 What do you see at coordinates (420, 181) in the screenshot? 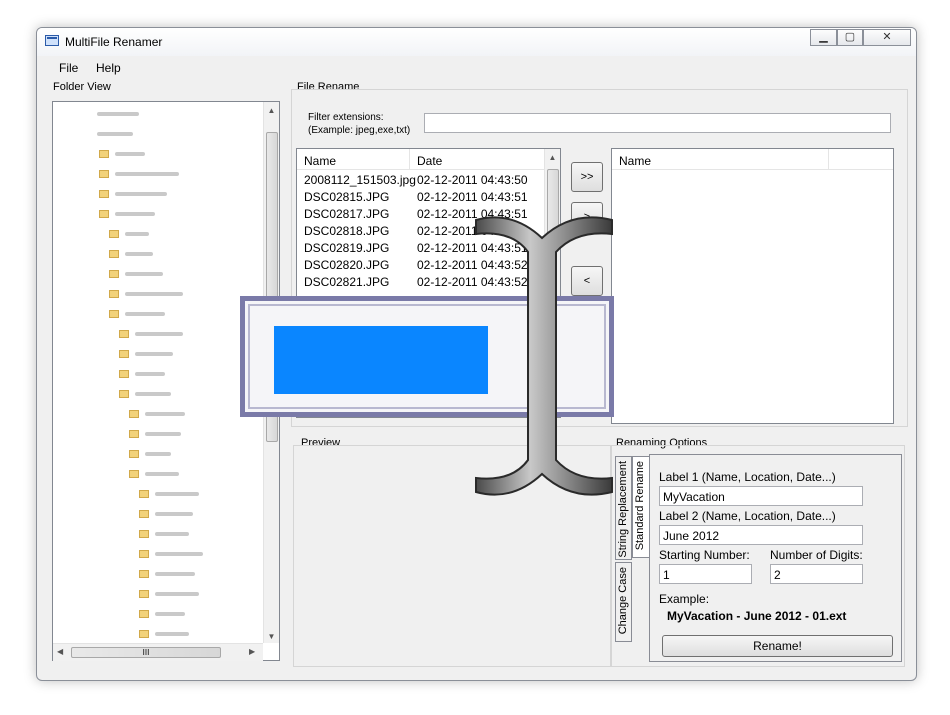
I see `source-list-row: 2008112_151503.jpg 02-12-2011 04:43:50` at bounding box center [420, 181].